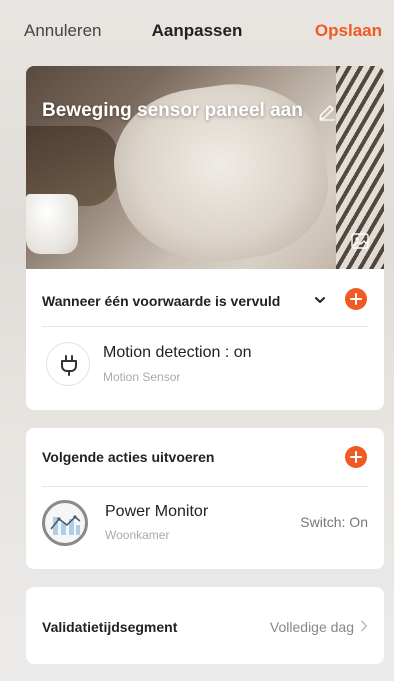  I want to click on action-item: Power Monitor Woonkamer Switch: On, so click(205, 527).